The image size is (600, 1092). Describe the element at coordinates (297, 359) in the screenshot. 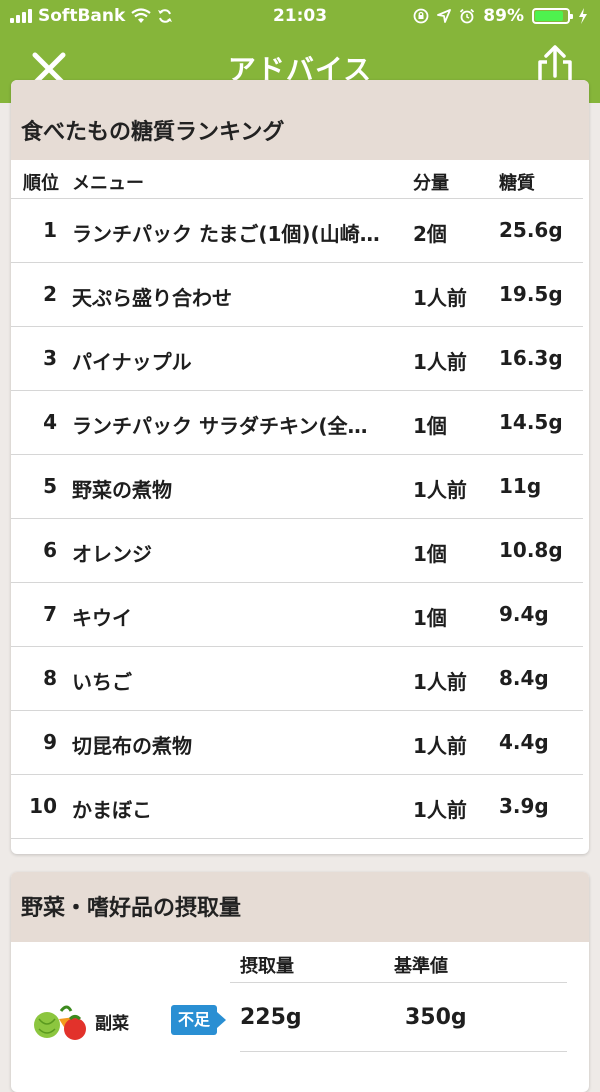

I see `ranking-row: 3 パイナップル 1人前 16.3g` at that location.